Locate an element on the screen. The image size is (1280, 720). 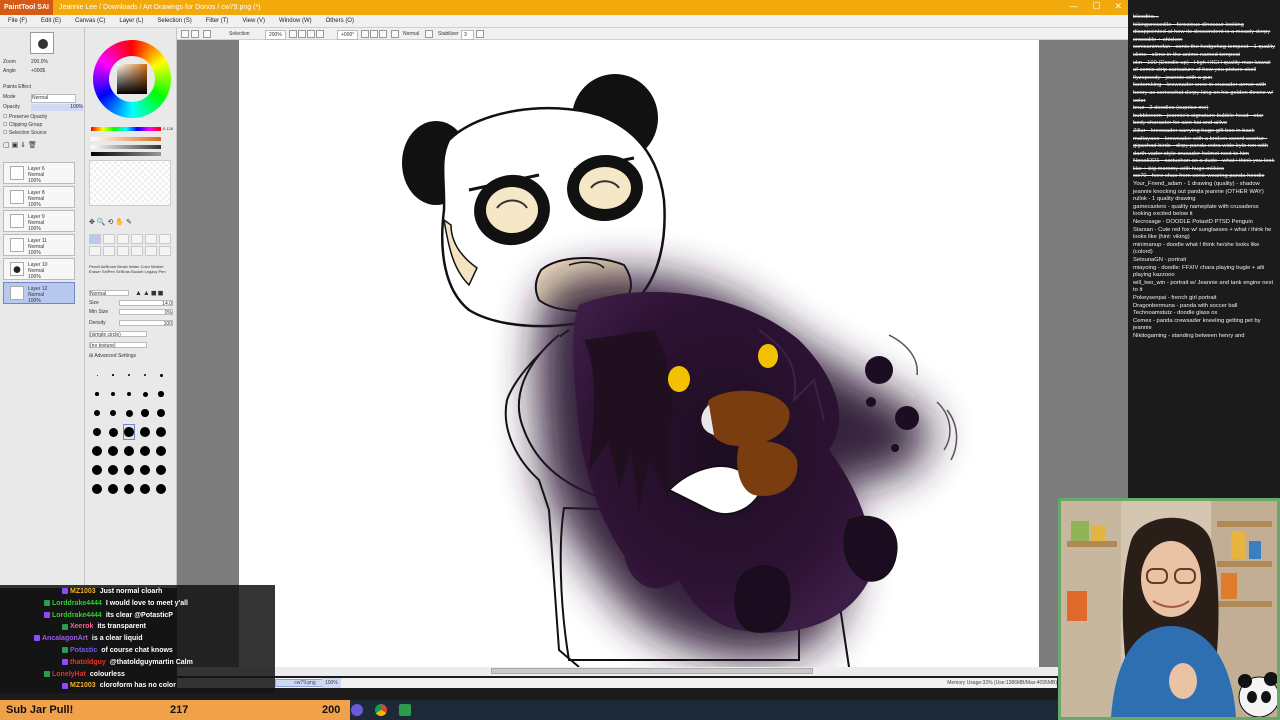
layer-item: Layer 9 Normal 100% is located at coordinates (39, 221).